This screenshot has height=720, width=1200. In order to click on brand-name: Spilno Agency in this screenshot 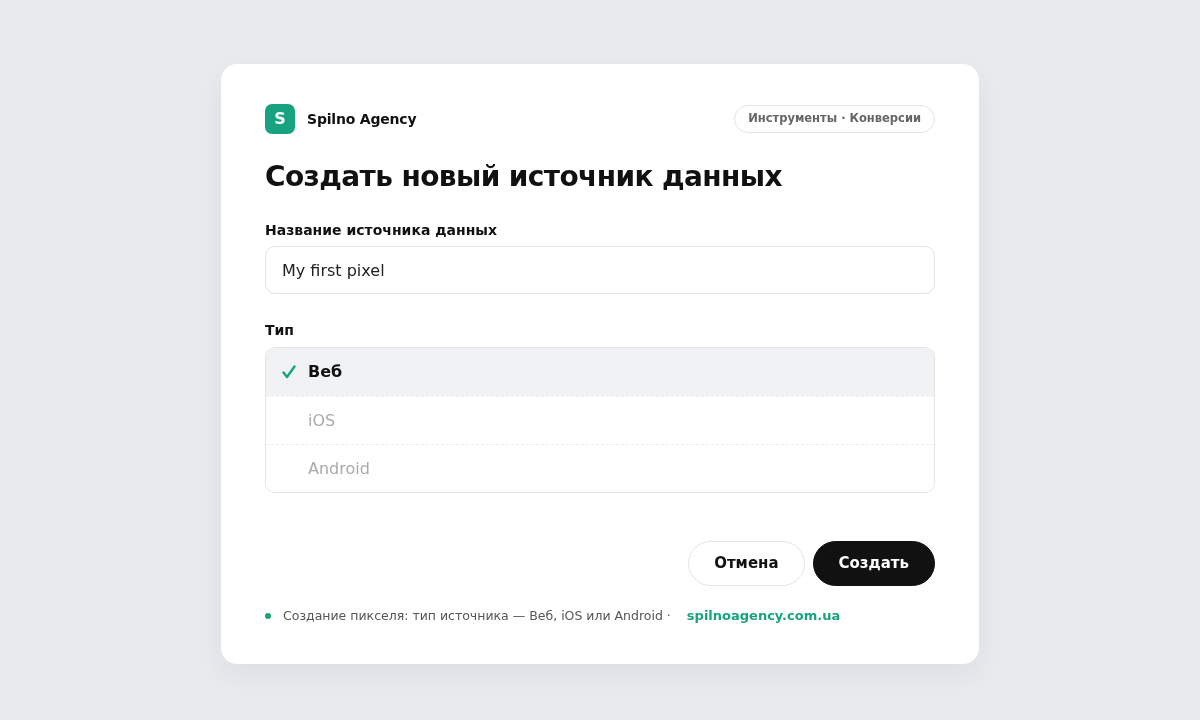, I will do `click(362, 119)`.